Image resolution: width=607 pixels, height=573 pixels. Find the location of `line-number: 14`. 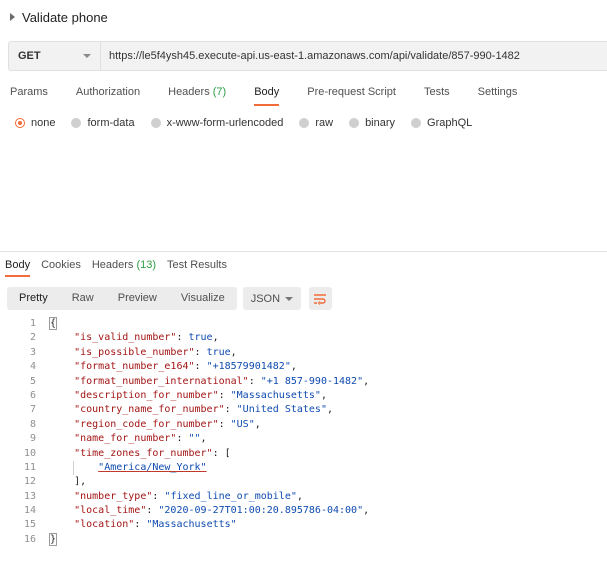

line-number: 14 is located at coordinates (29, 511).